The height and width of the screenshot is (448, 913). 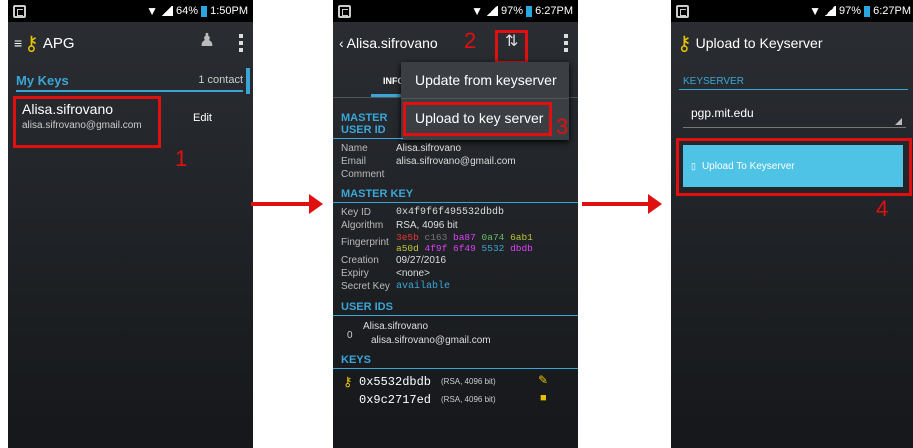 What do you see at coordinates (543, 380) in the screenshot?
I see `pencil-icon: ✎` at bounding box center [543, 380].